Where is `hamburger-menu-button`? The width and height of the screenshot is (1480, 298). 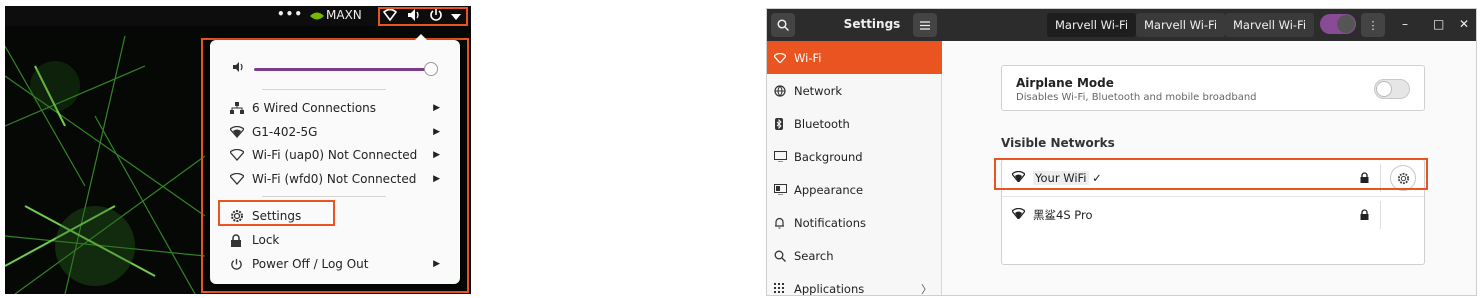
hamburger-menu-button is located at coordinates (925, 25).